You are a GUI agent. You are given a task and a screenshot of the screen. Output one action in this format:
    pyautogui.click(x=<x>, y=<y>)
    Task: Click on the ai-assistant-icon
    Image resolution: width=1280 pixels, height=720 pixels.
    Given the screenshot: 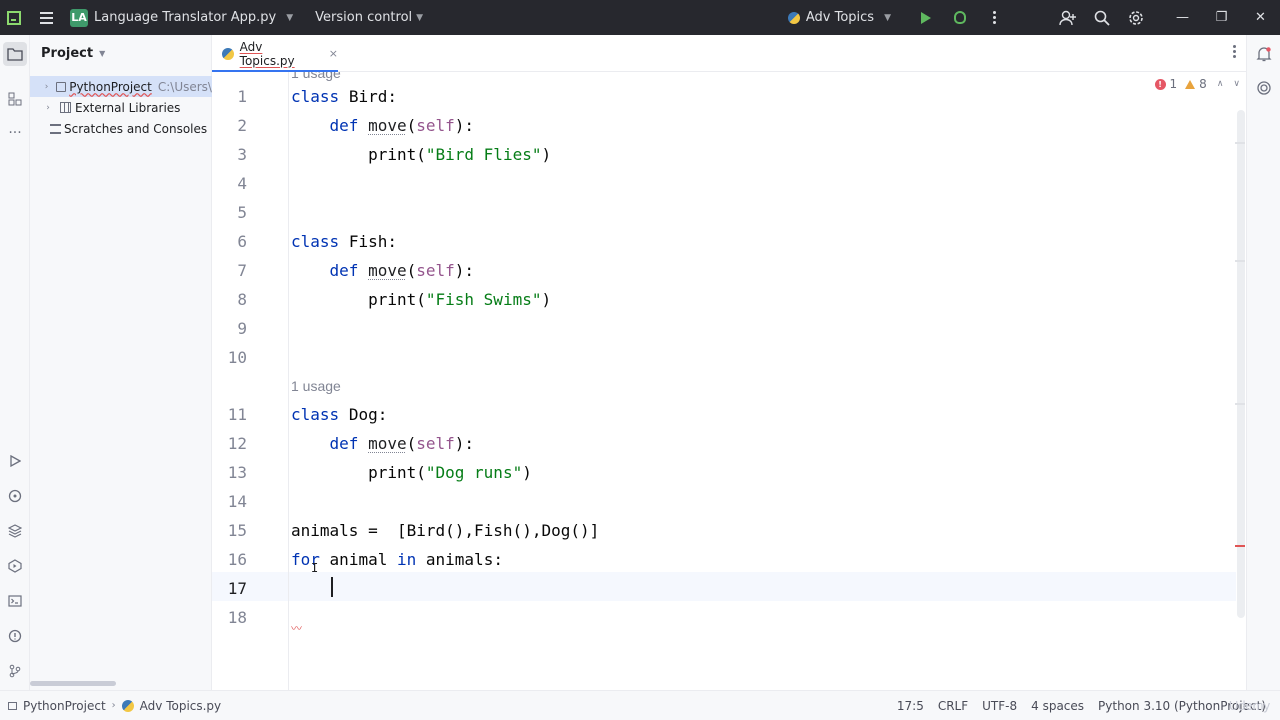 What is the action you would take?
    pyautogui.click(x=1264, y=88)
    